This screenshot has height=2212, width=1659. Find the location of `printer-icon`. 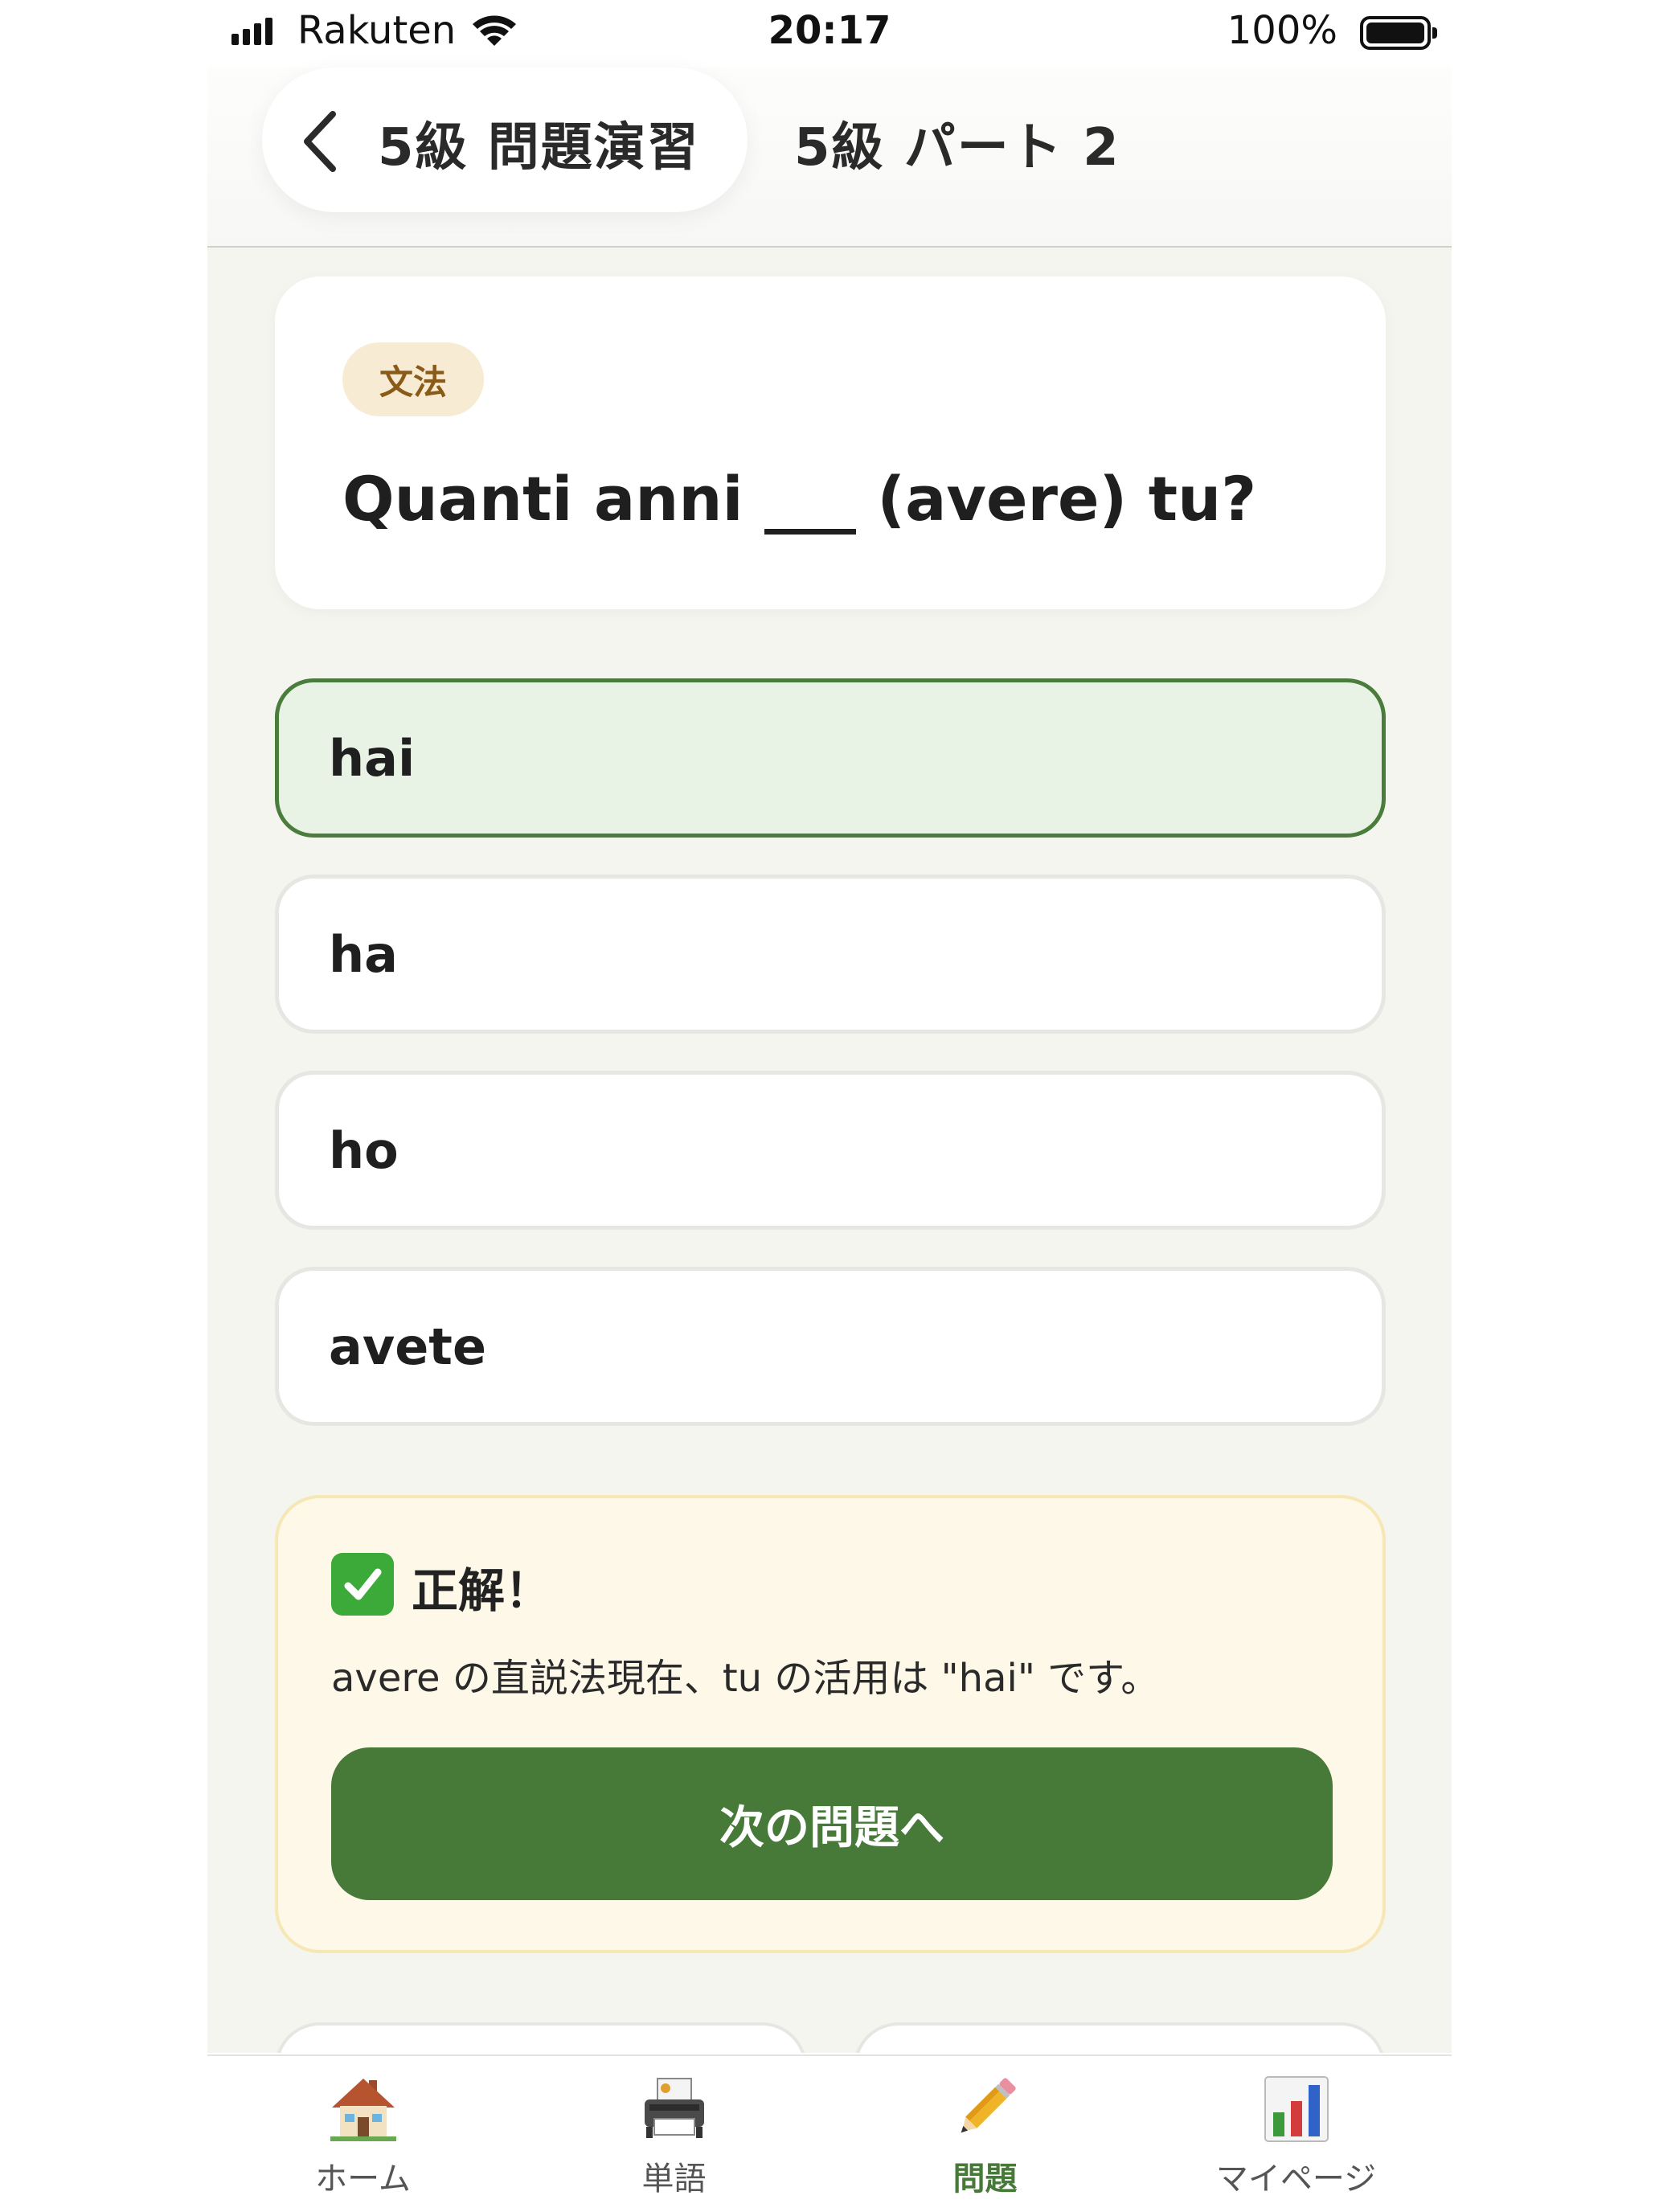

printer-icon is located at coordinates (674, 2108).